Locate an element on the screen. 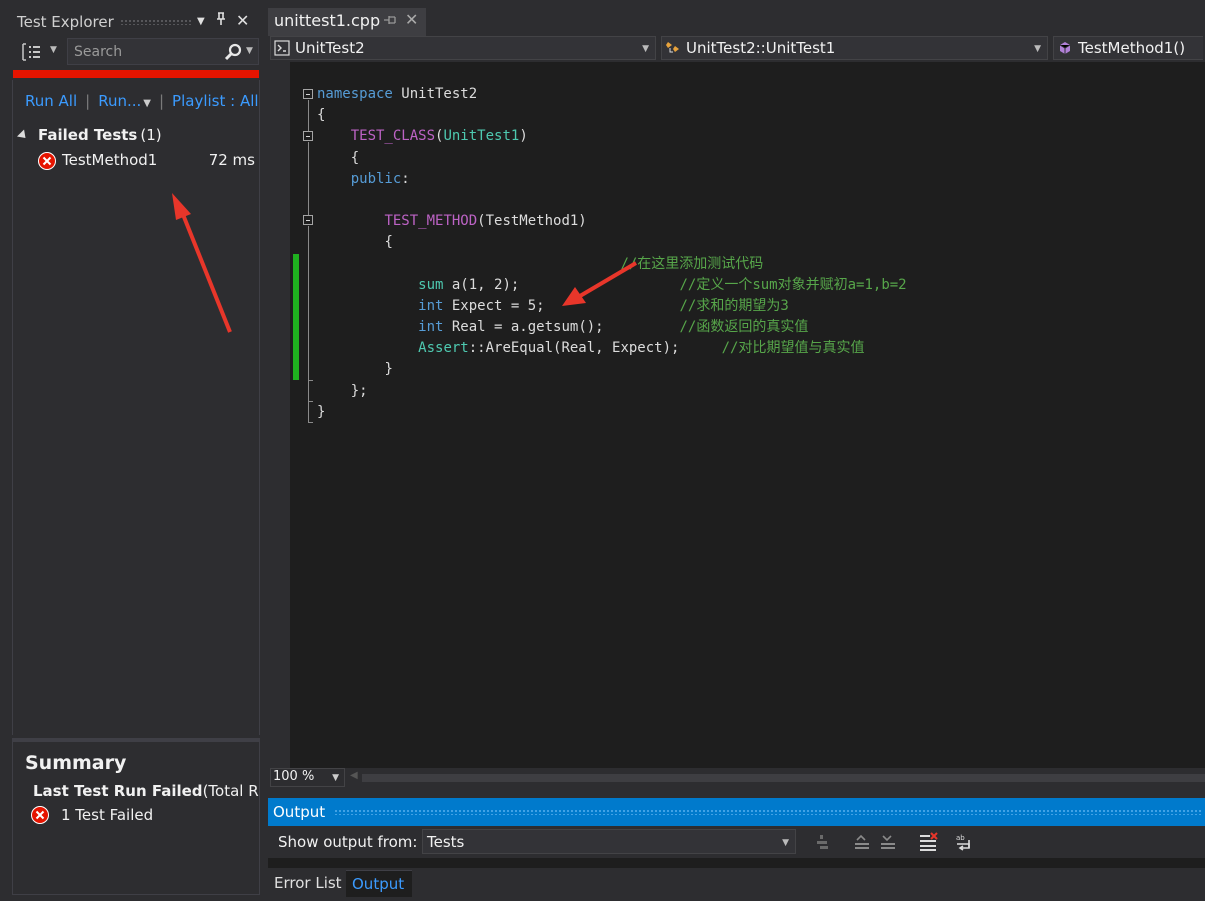 The width and height of the screenshot is (1205, 901). code-line: }; is located at coordinates (359, 390).